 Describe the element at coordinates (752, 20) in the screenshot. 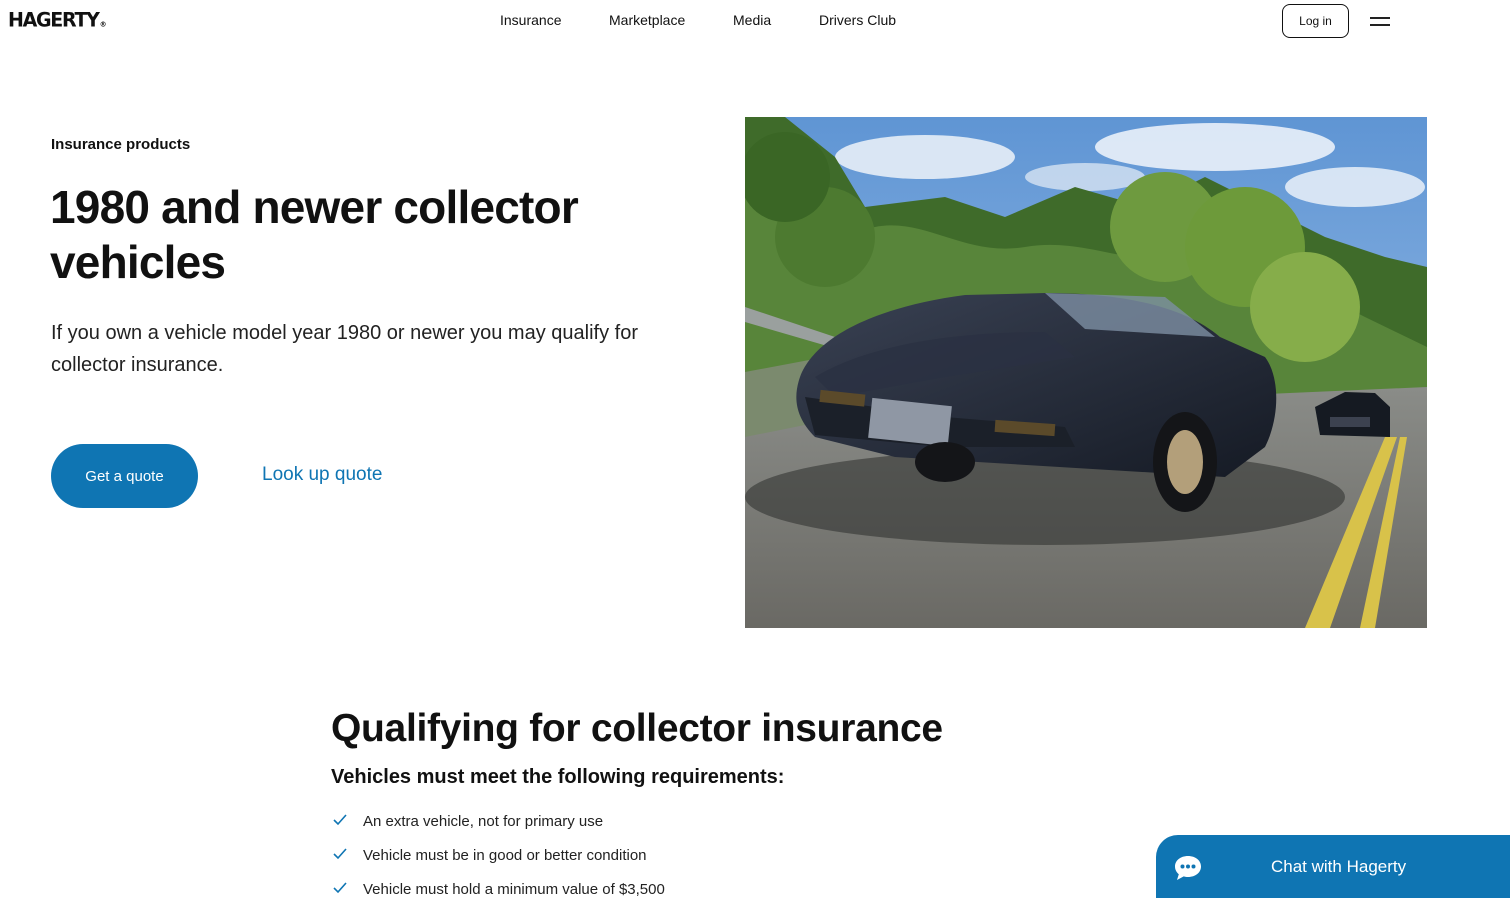

I see `nav-item-media: Media` at that location.